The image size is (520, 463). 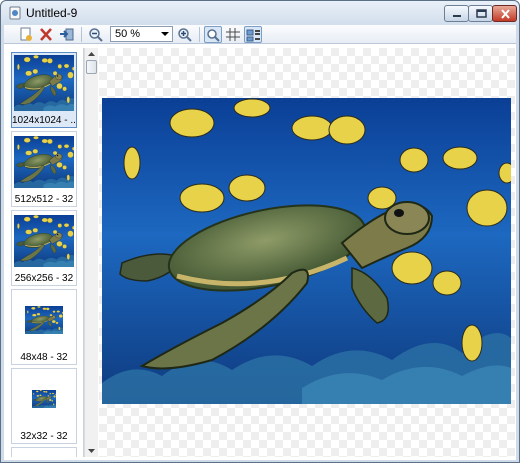 What do you see at coordinates (96, 34) in the screenshot?
I see `zoom-out-button` at bounding box center [96, 34].